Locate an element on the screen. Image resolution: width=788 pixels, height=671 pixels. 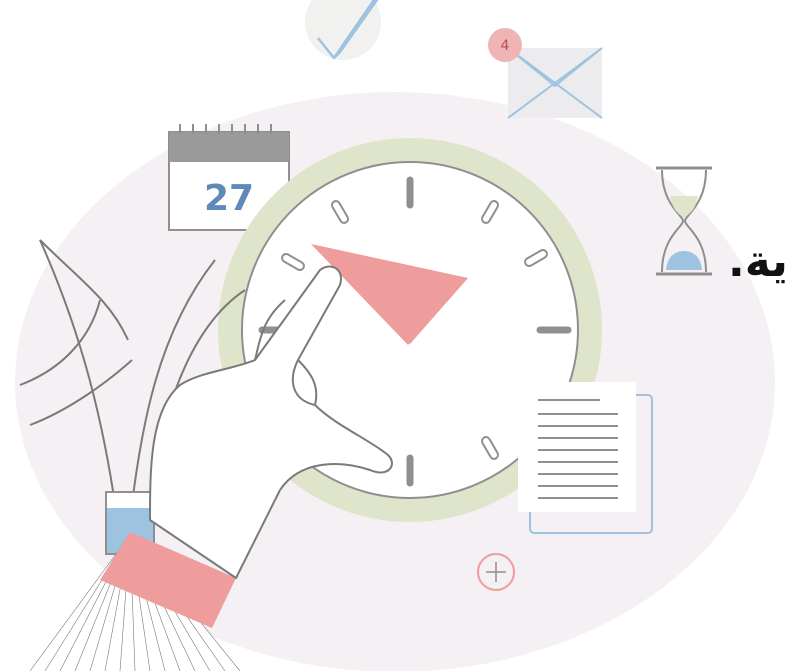
mail-badge: 4 is located at coordinates (505, 45).